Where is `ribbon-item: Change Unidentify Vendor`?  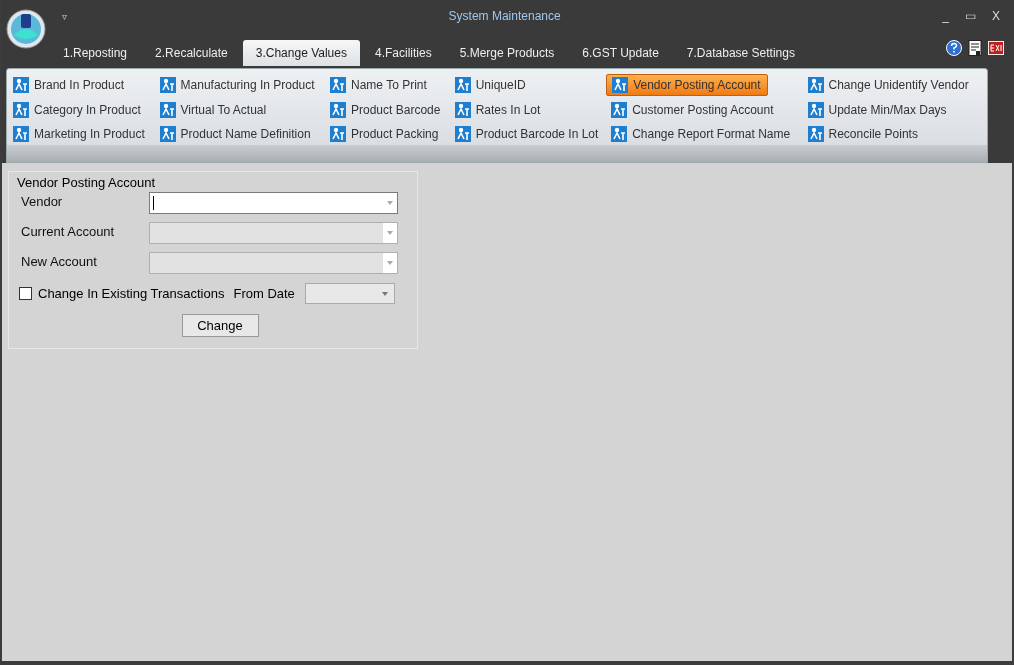
ribbon-item: Change Unidentify Vendor is located at coordinates (888, 85).